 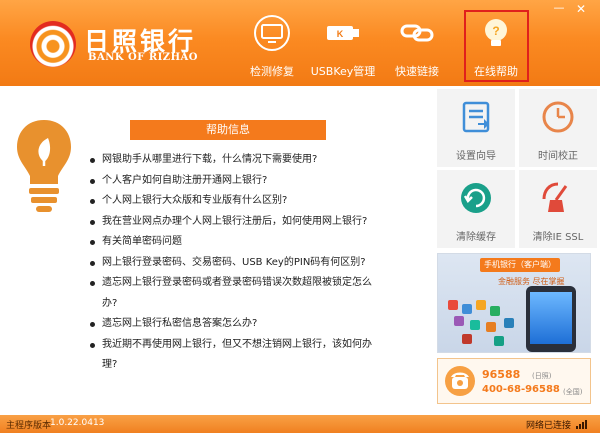 I want to click on broom-icon, so click(x=555, y=197).